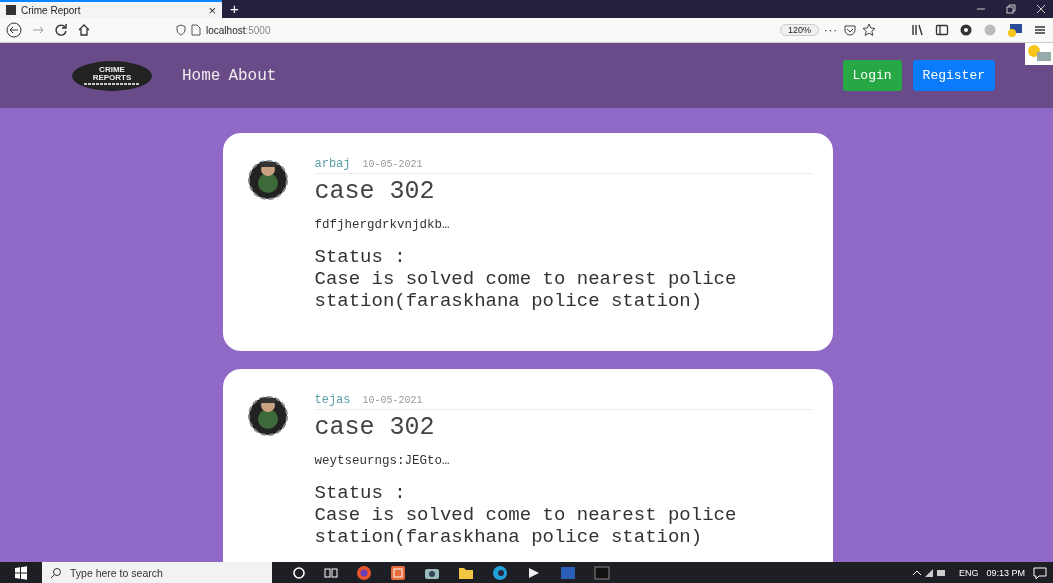 This screenshot has width=1053, height=583. I want to click on notification-icon, so click(1040, 572).